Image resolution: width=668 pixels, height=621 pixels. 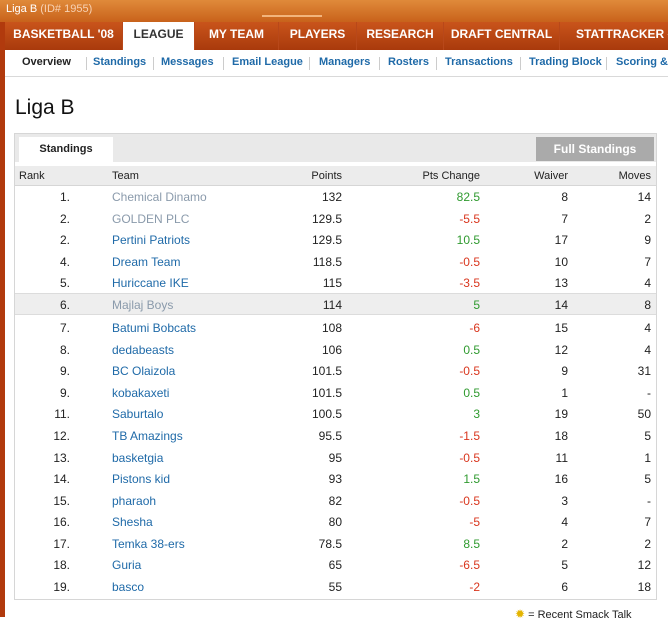 What do you see at coordinates (132, 522) in the screenshot?
I see `team-link: Shesha` at bounding box center [132, 522].